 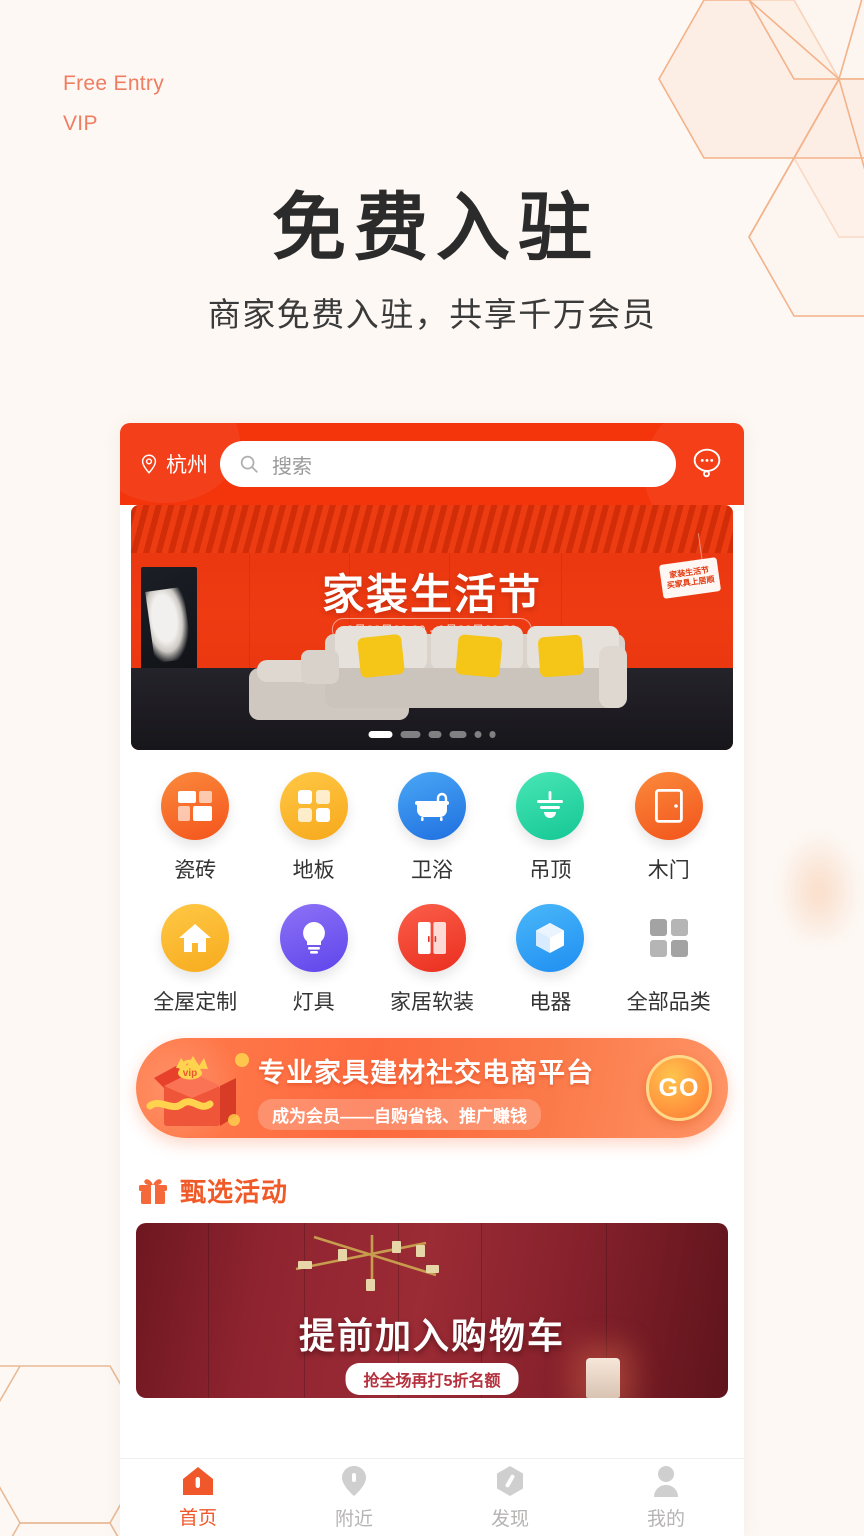 What do you see at coordinates (190, 1073) in the screenshot?
I see `vip-badge-label: vip` at bounding box center [190, 1073].